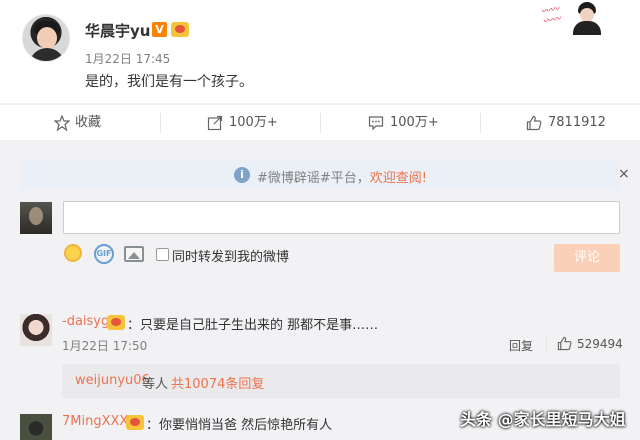 The height and width of the screenshot is (440, 640). What do you see at coordinates (543, 419) in the screenshot?
I see `watermark: 头条 @家长里短马大姐` at bounding box center [543, 419].